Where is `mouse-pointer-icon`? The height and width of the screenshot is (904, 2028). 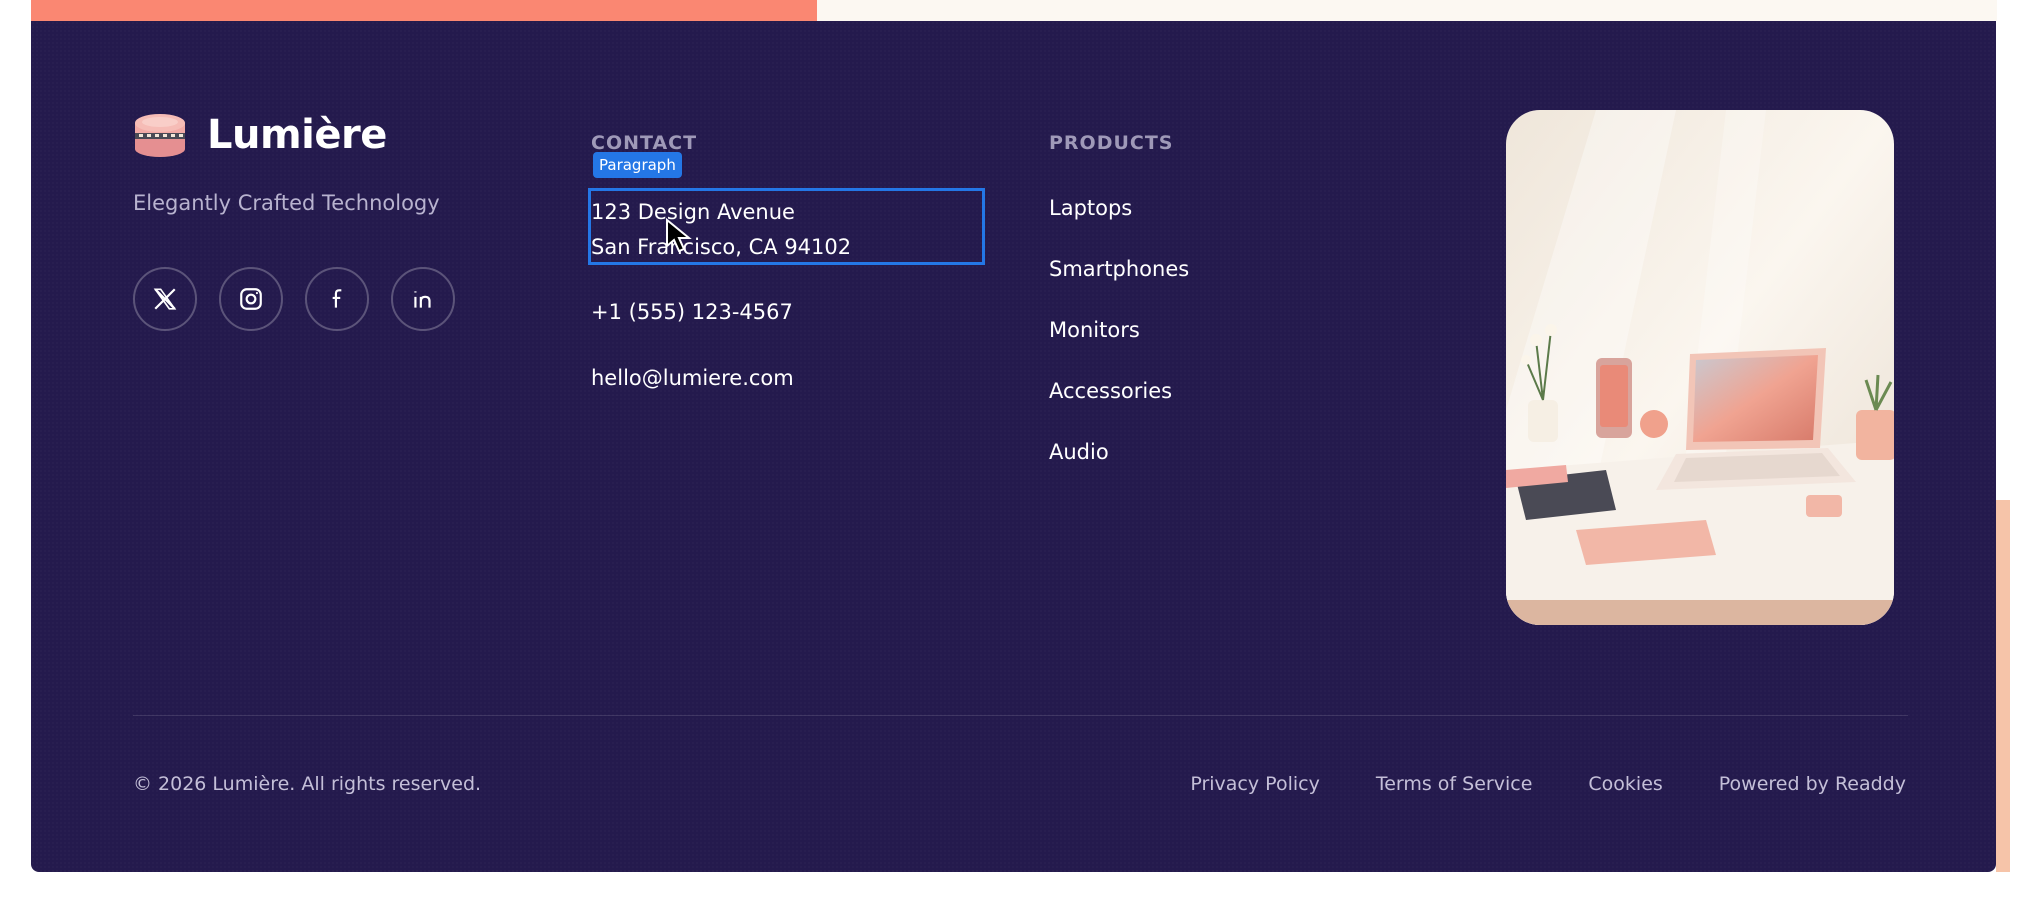
mouse-pointer-icon is located at coordinates (679, 235).